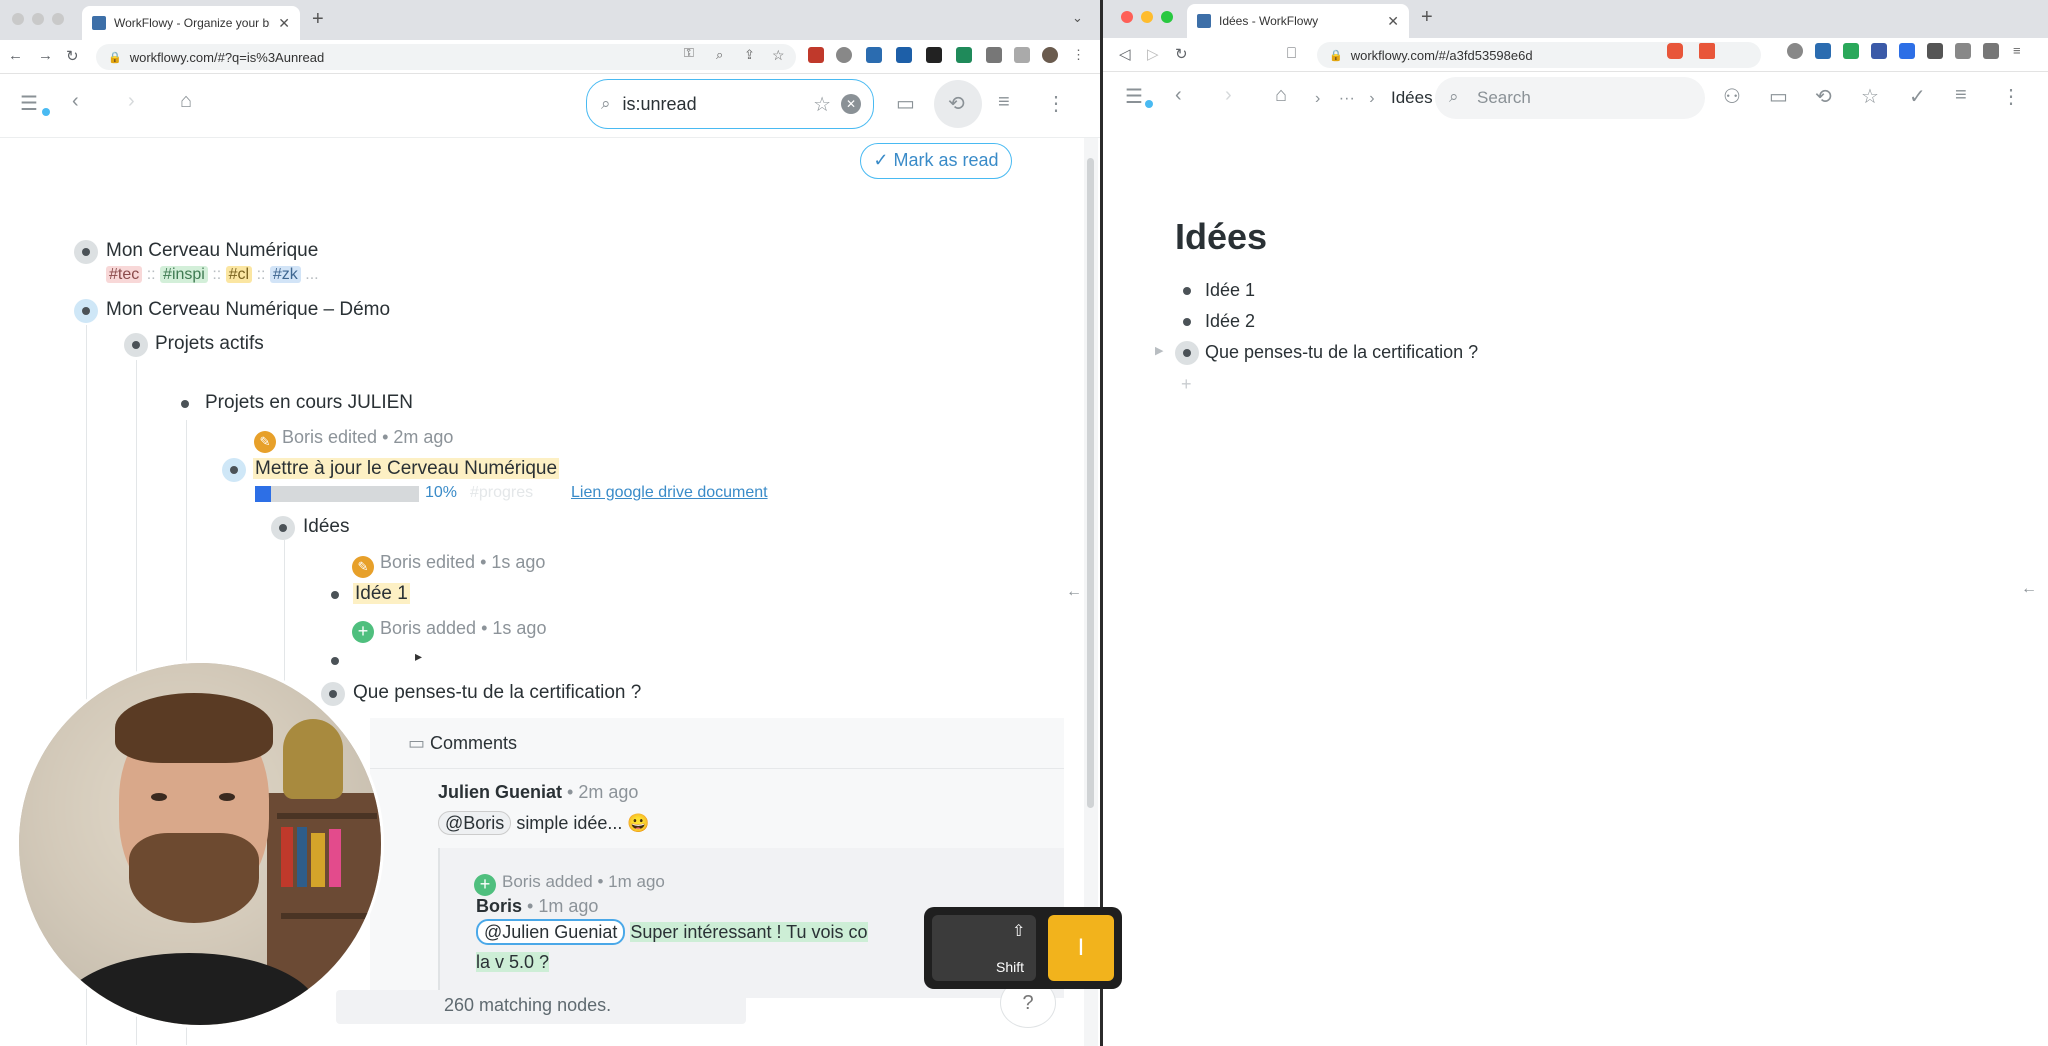 This screenshot has height=1046, width=2048. Describe the element at coordinates (45, 55) in the screenshot. I see `forward-icon: →` at that location.